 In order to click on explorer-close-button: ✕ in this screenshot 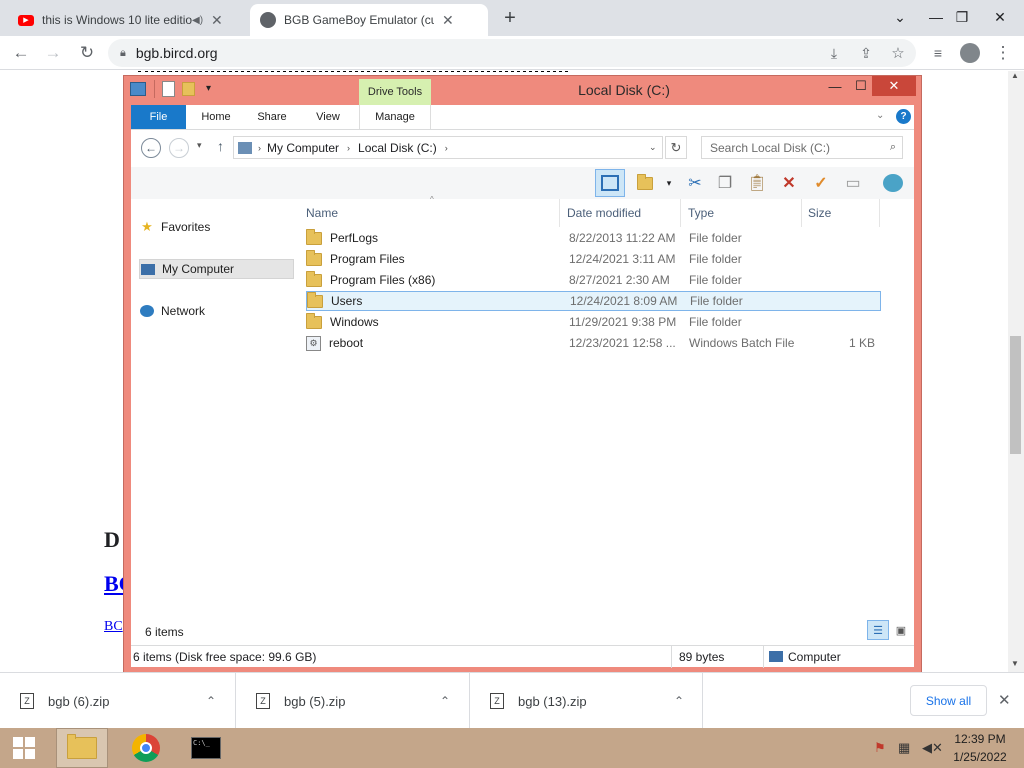, I will do `click(894, 86)`.